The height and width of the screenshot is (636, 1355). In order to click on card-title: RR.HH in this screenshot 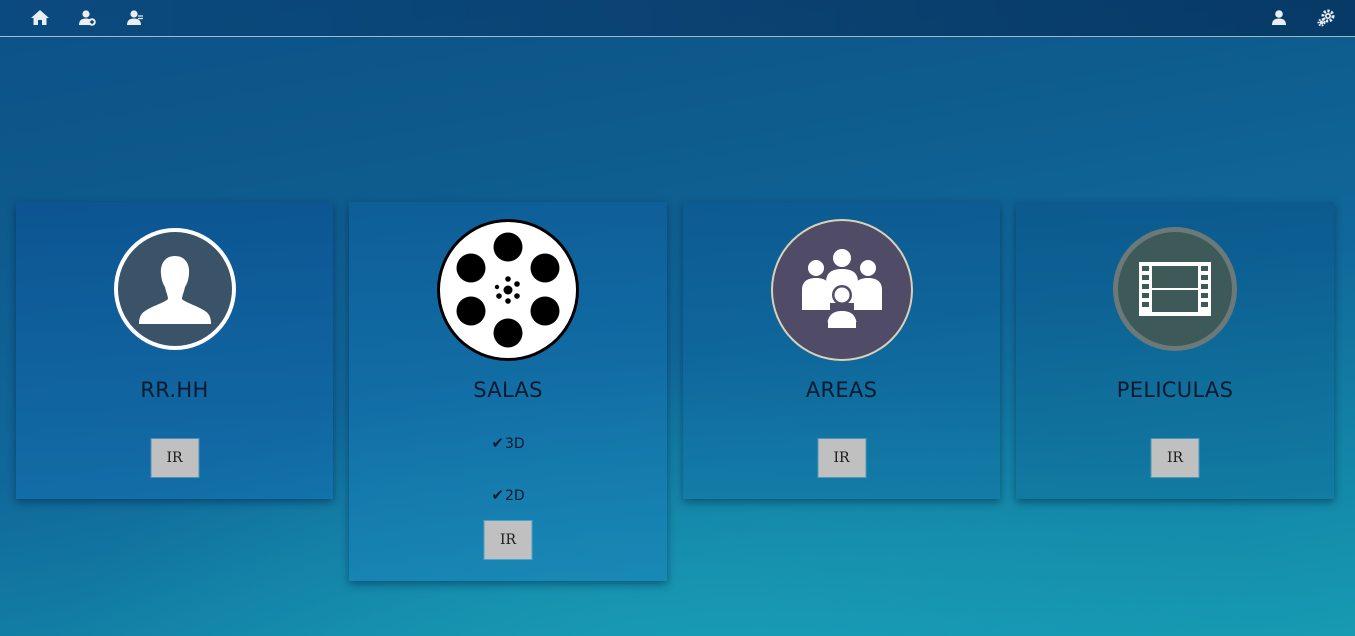, I will do `click(174, 390)`.